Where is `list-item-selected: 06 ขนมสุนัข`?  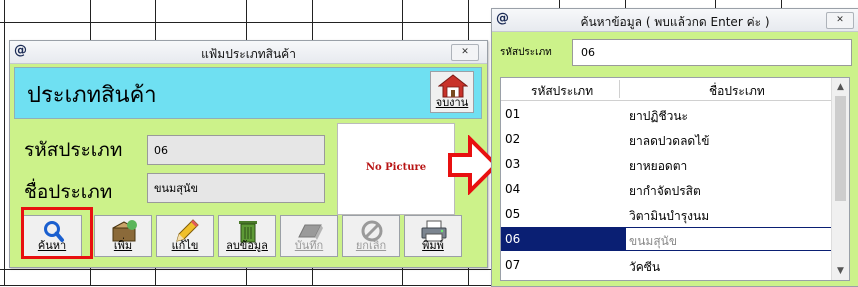
list-item-selected: 06 ขนมสุนัข is located at coordinates (666, 239).